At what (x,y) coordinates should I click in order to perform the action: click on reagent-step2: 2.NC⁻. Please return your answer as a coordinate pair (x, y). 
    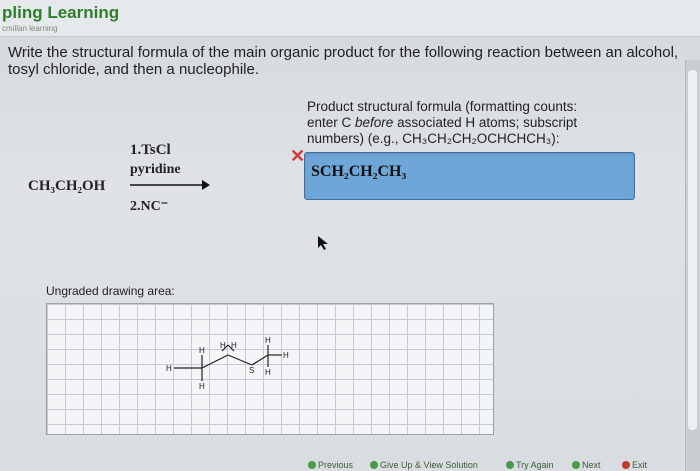
    Looking at the image, I should click on (149, 206).